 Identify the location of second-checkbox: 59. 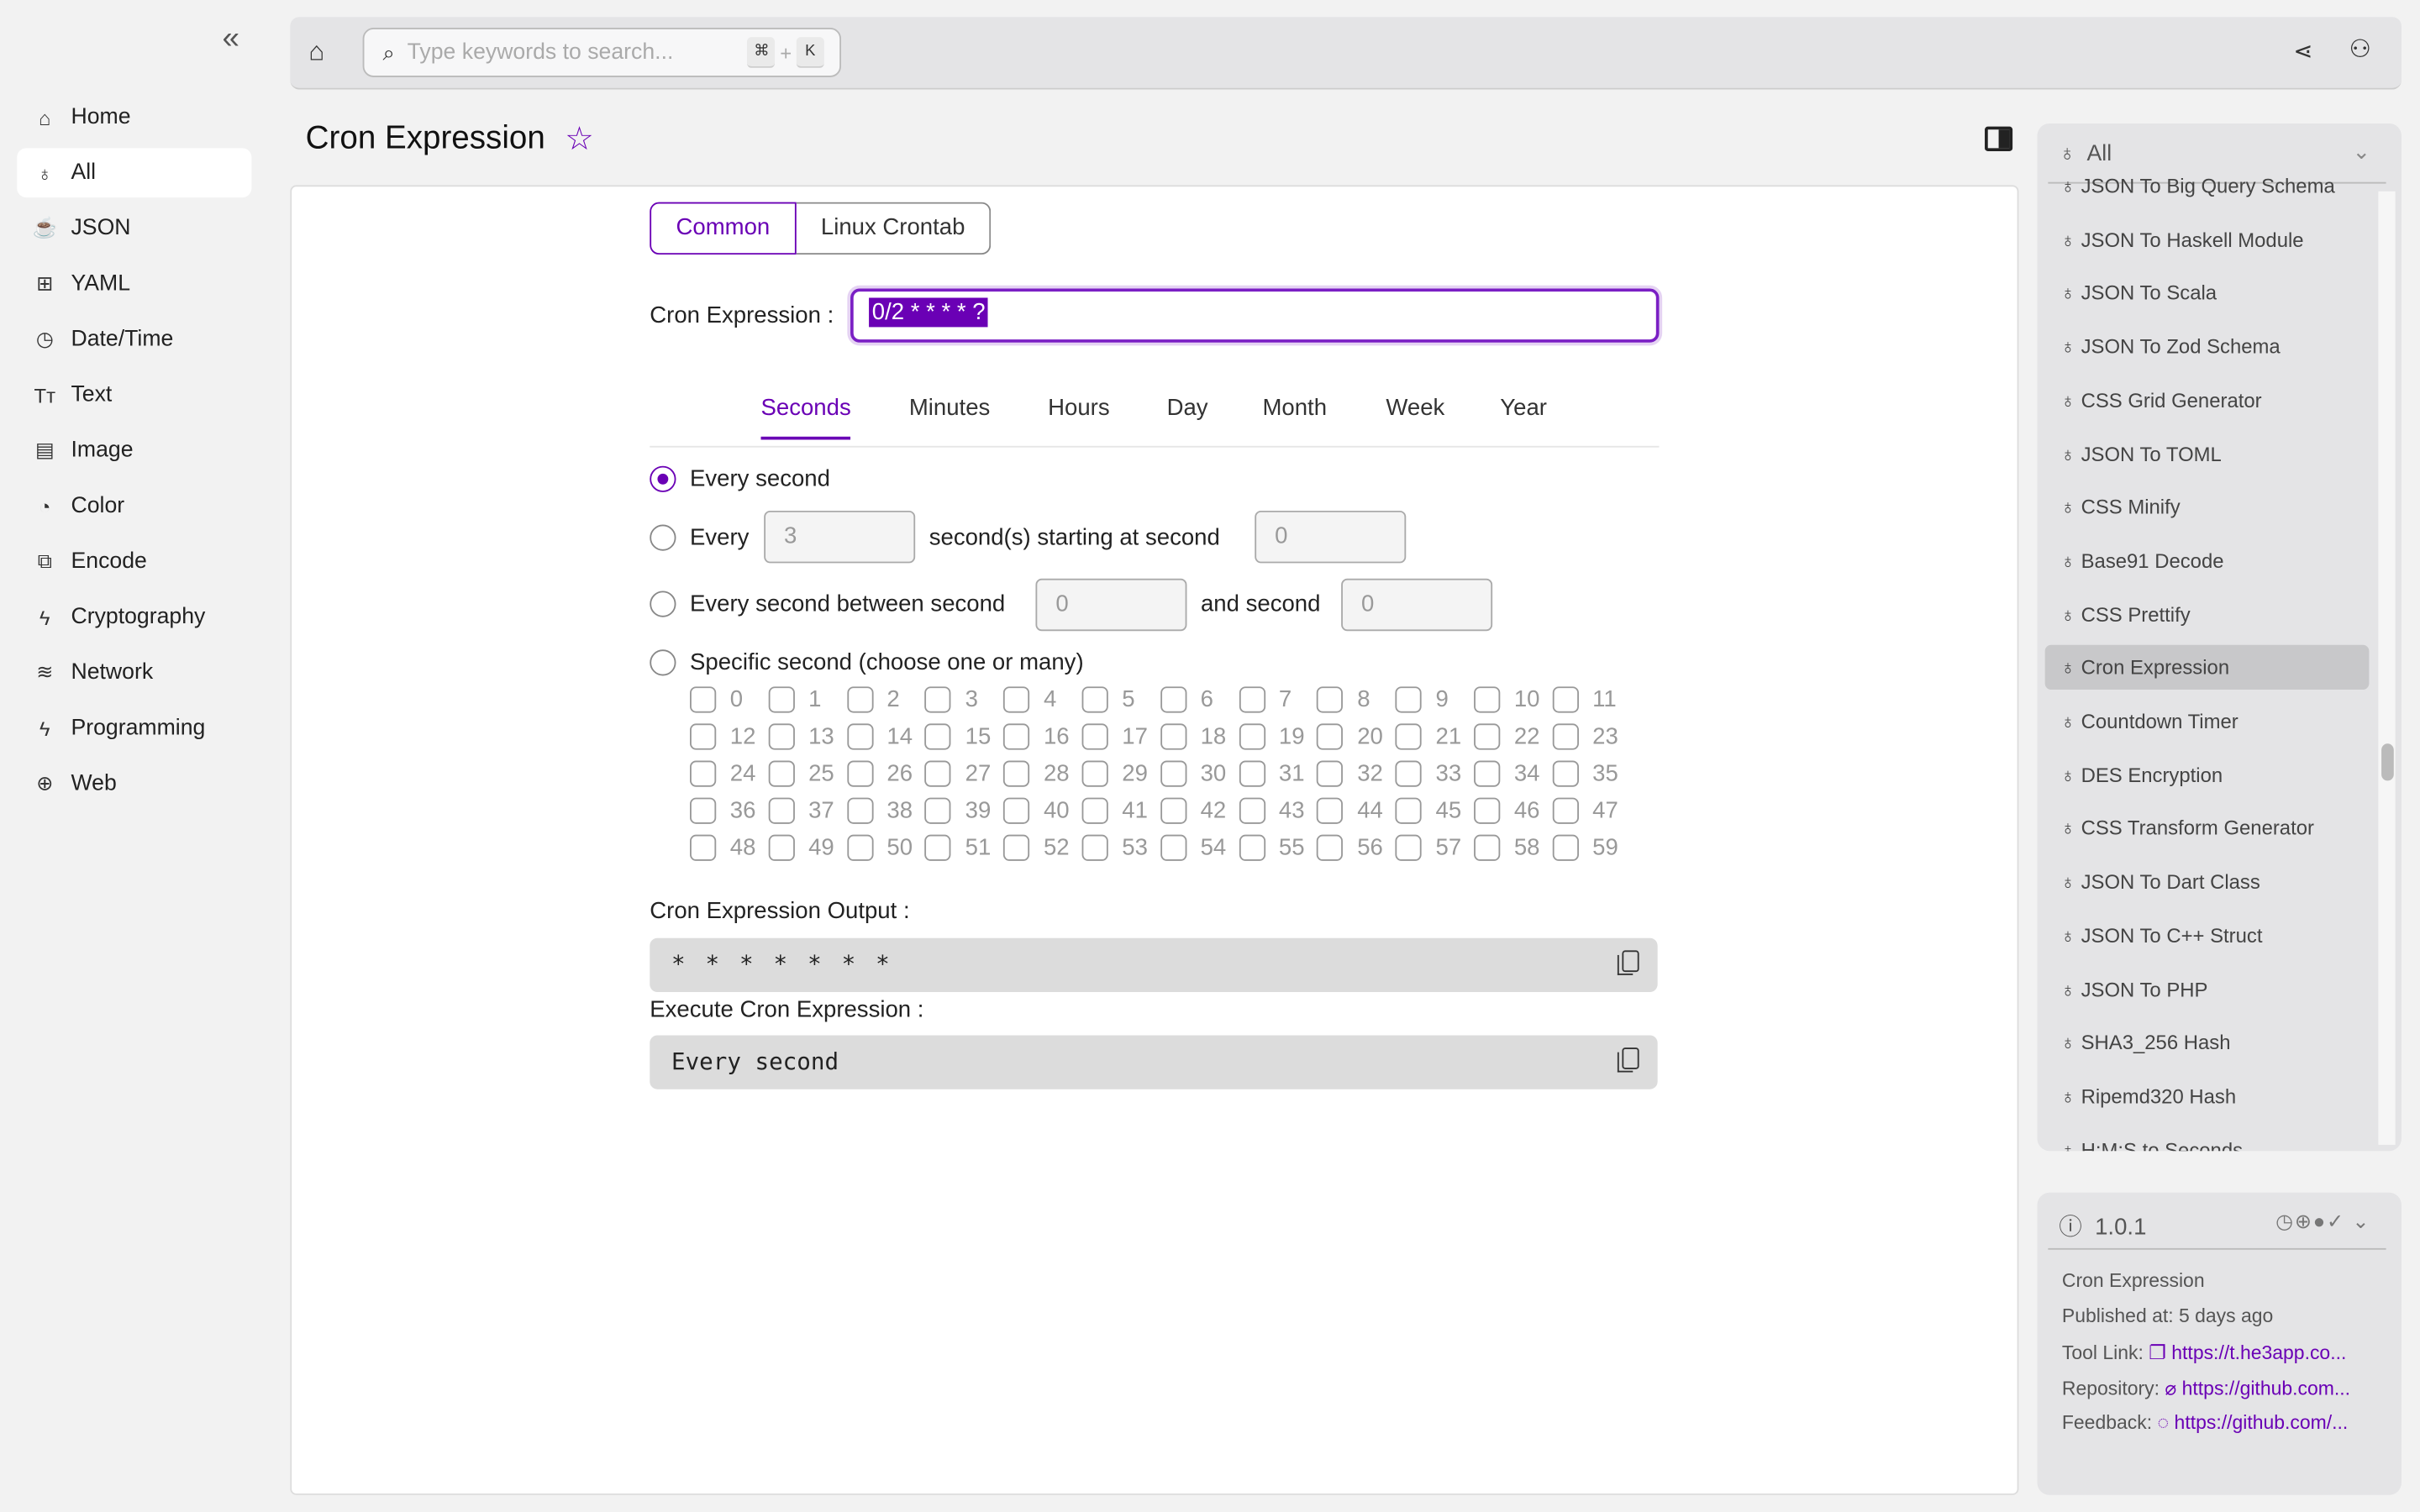
(1585, 847).